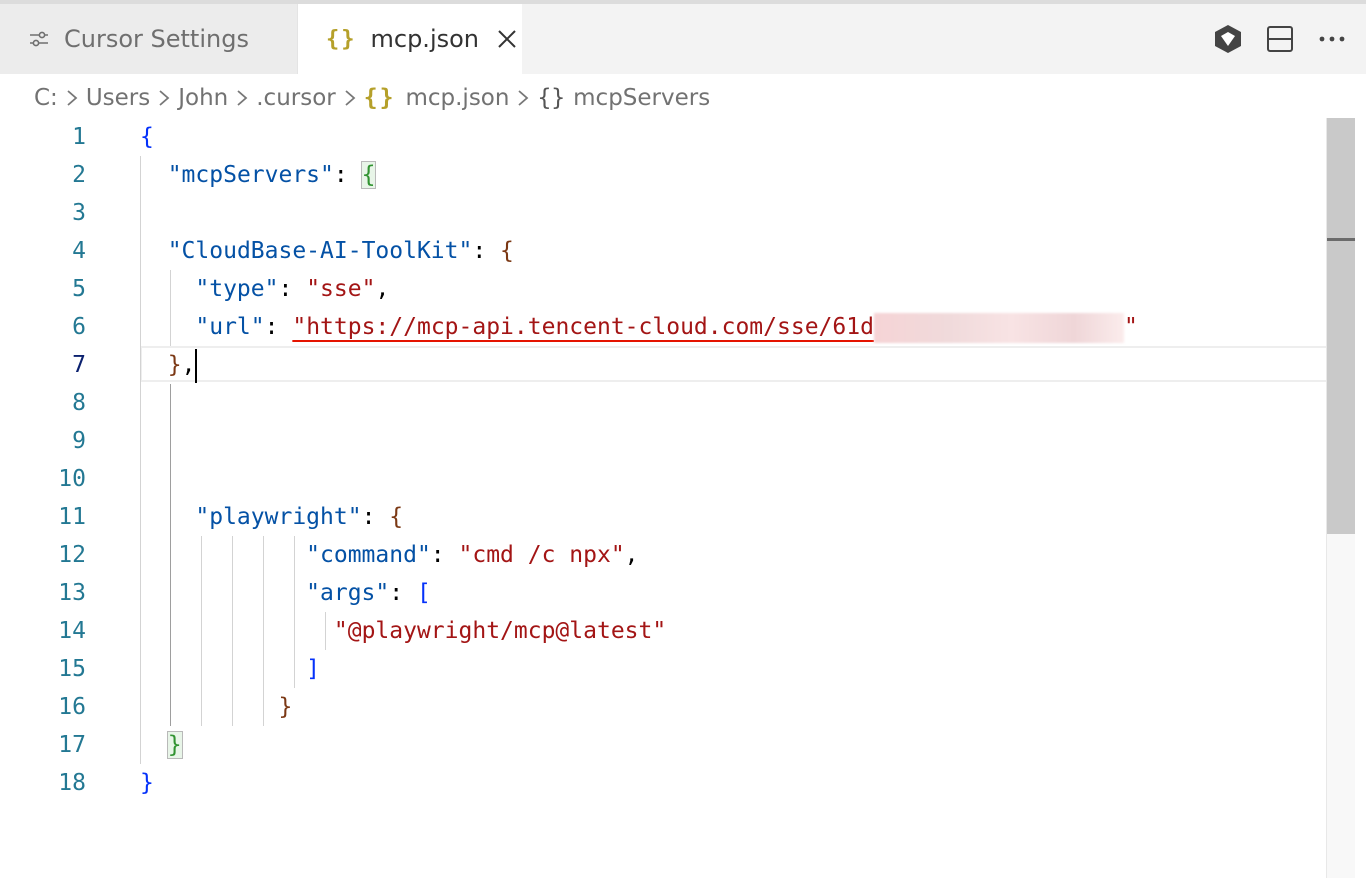 Image resolution: width=1366 pixels, height=878 pixels. Describe the element at coordinates (1341, 239) in the screenshot. I see `cursor-position-marker` at that location.